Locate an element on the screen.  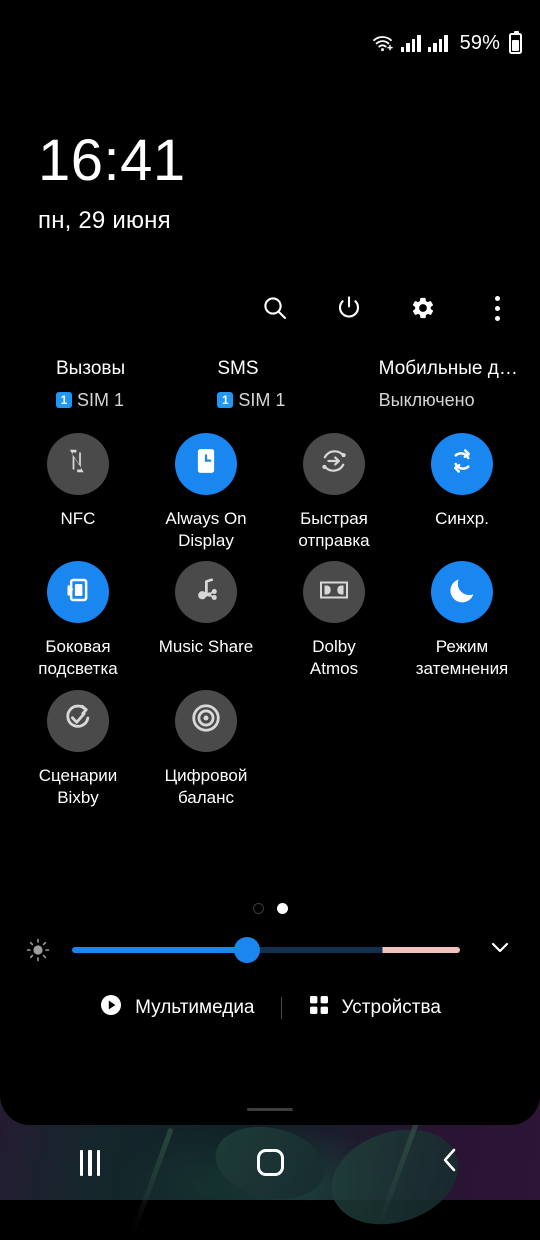
overflow-menu-button is located at coordinates (497, 308).